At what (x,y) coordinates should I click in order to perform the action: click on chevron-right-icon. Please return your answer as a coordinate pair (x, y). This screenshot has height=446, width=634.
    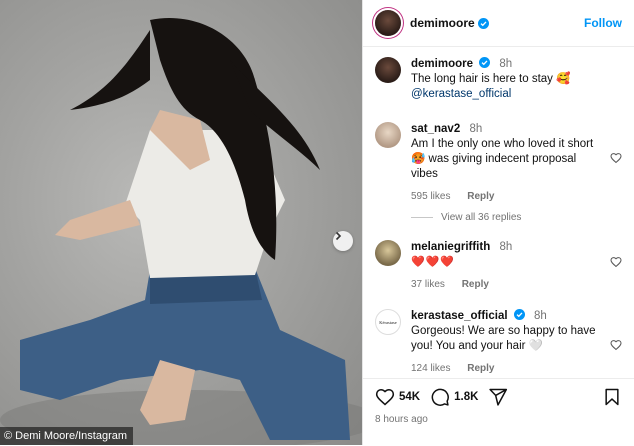
    Looking at the image, I should click on (338, 236).